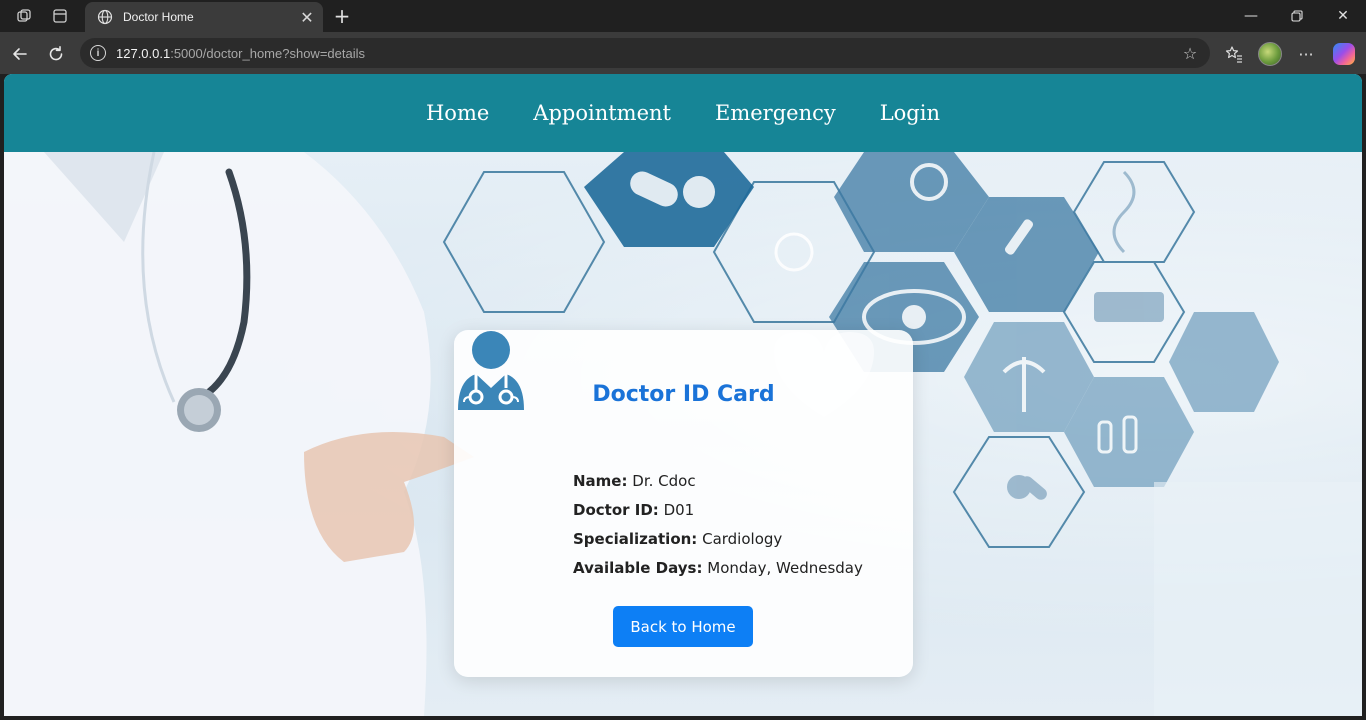 The image size is (1366, 720). I want to click on browser-tab-bar: Doctor Home ✕ + — ✕, so click(683, 16).